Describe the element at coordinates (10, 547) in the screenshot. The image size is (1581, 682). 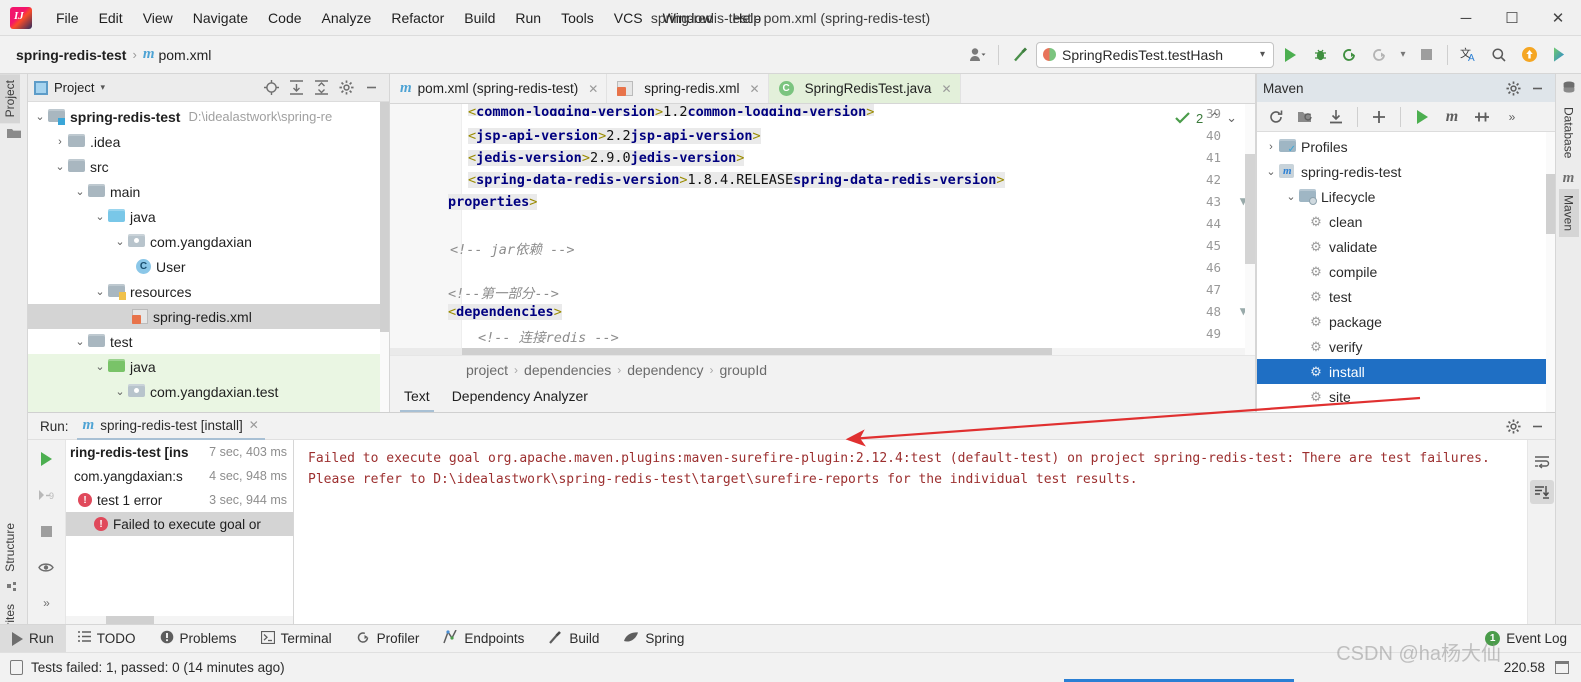
I see `tool-window-structure: Structure` at that location.